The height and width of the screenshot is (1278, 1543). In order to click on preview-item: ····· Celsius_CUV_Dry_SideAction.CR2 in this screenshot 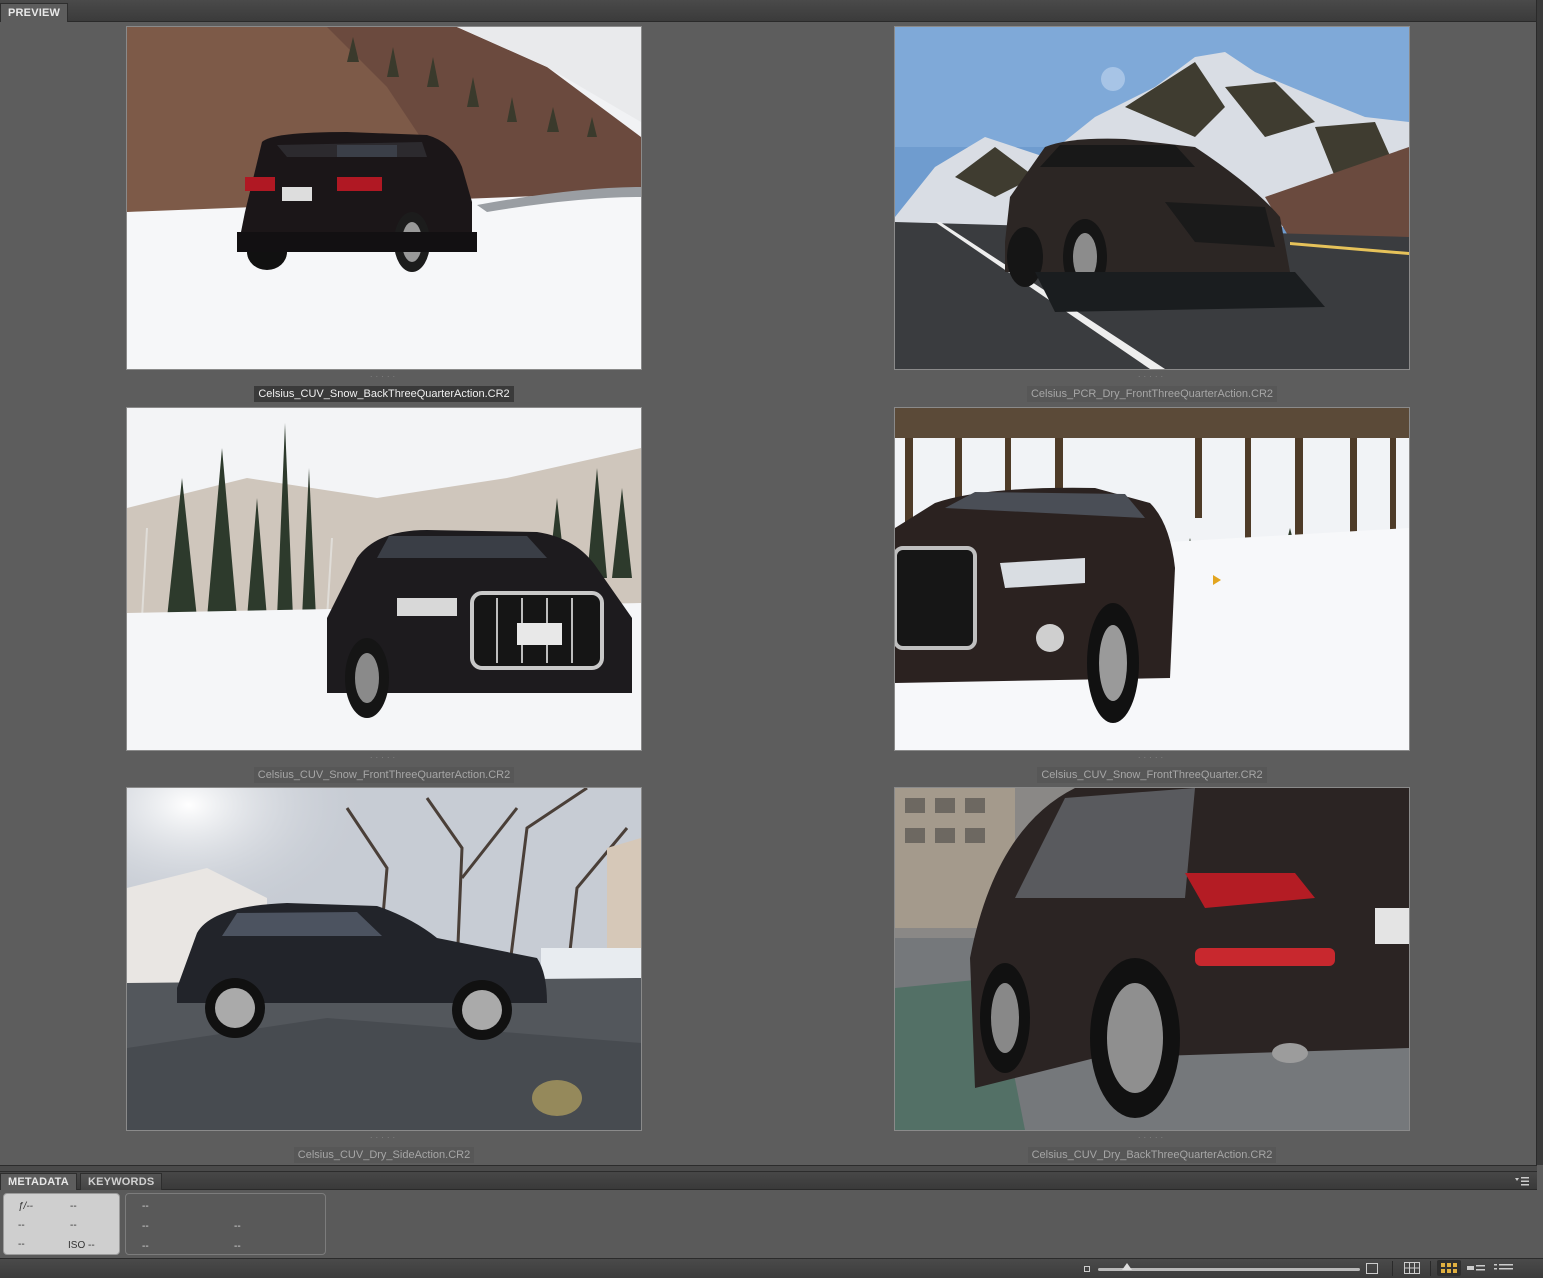, I will do `click(384, 975)`.